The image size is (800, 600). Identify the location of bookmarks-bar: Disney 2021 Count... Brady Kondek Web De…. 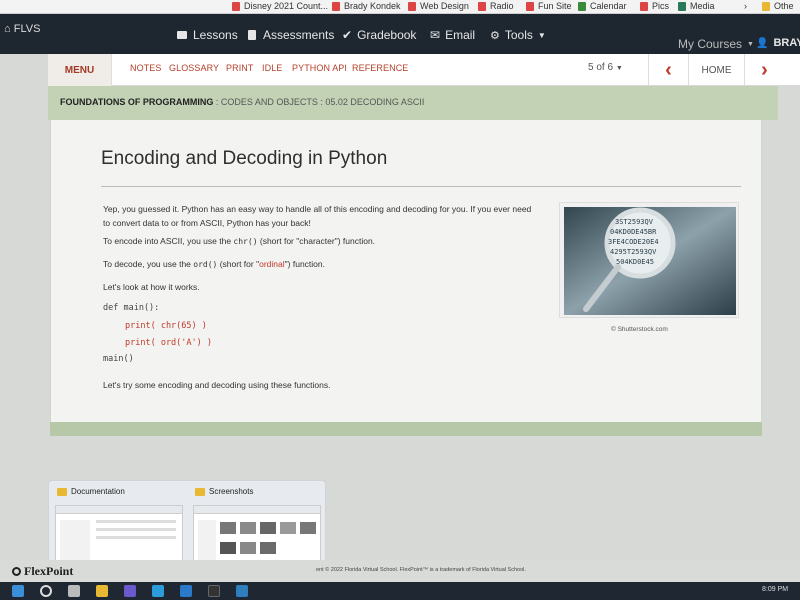
(400, 7).